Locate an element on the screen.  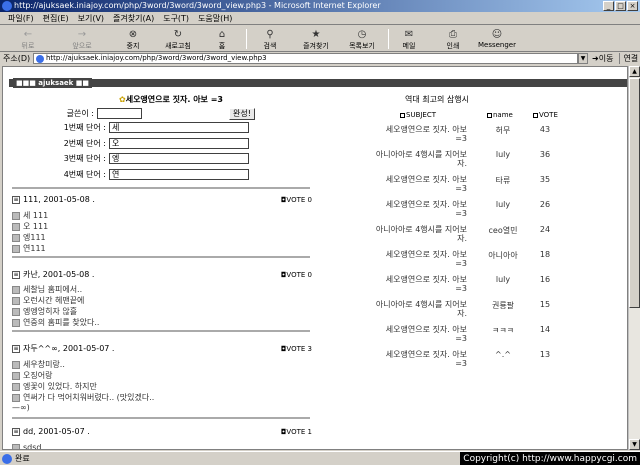
entry-line: 오징어랑 is located at coordinates (32, 375).